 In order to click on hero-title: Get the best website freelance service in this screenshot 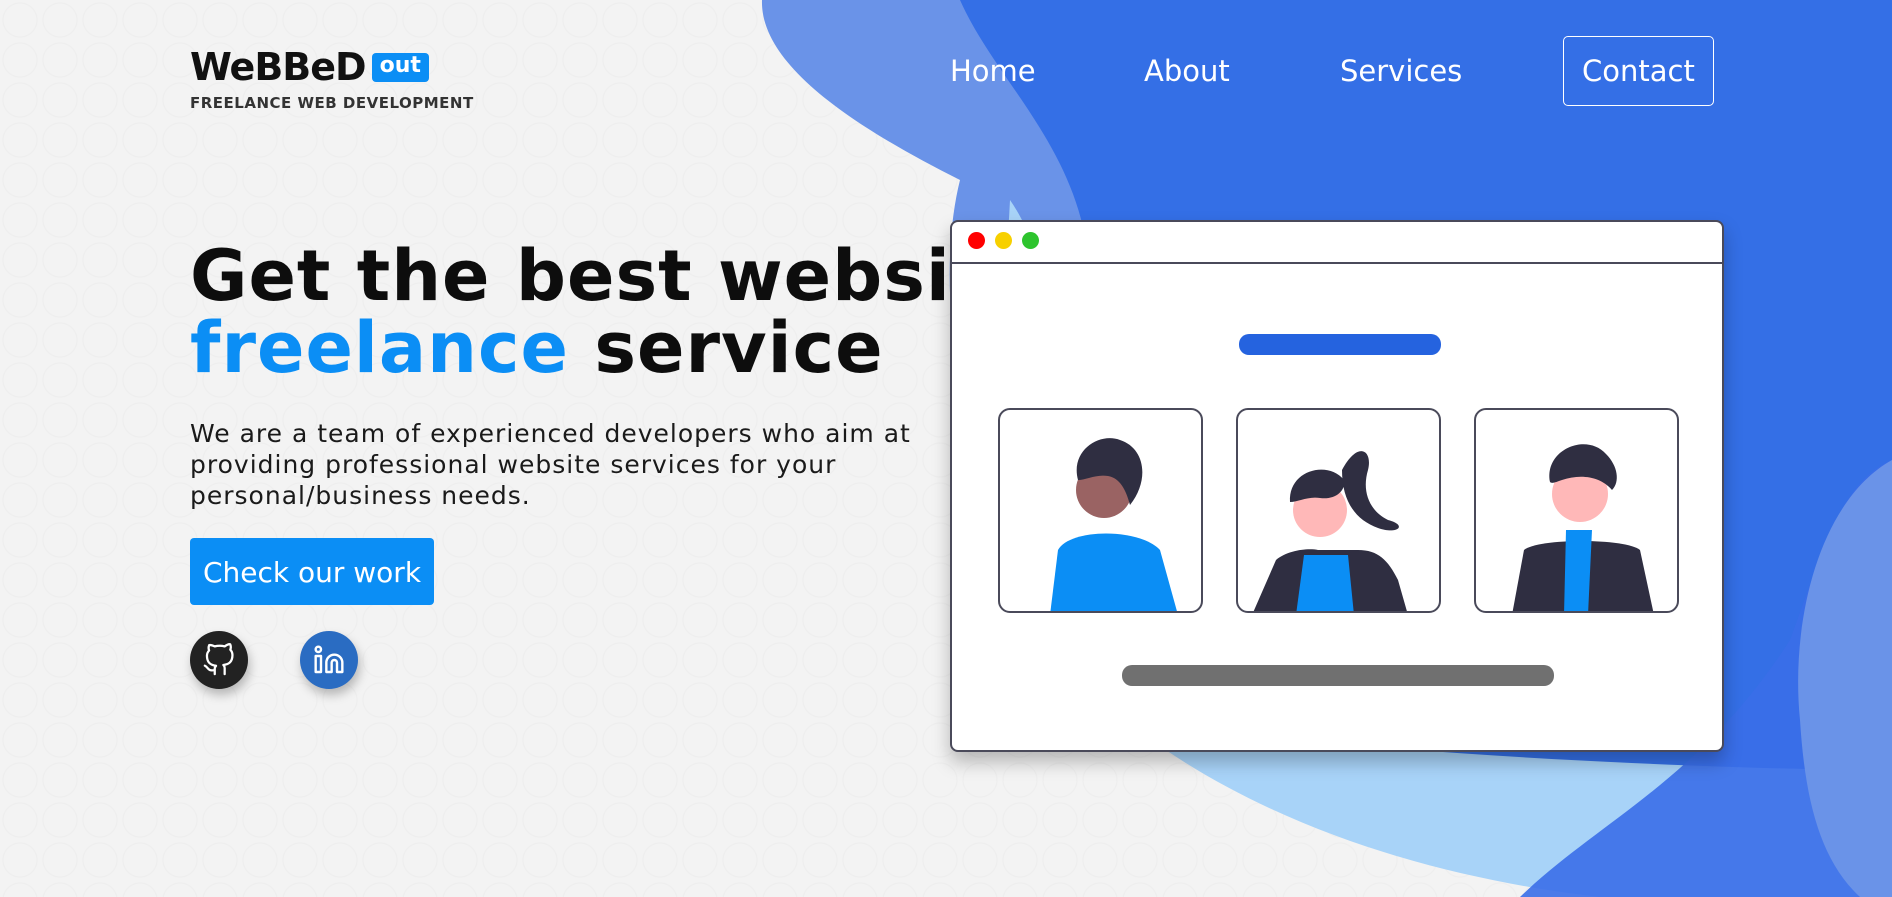, I will do `click(612, 312)`.